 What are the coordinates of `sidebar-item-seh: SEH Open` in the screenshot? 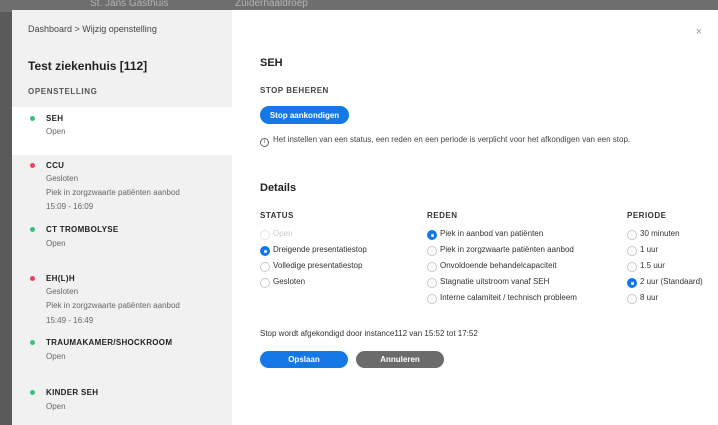 It's located at (122, 131).